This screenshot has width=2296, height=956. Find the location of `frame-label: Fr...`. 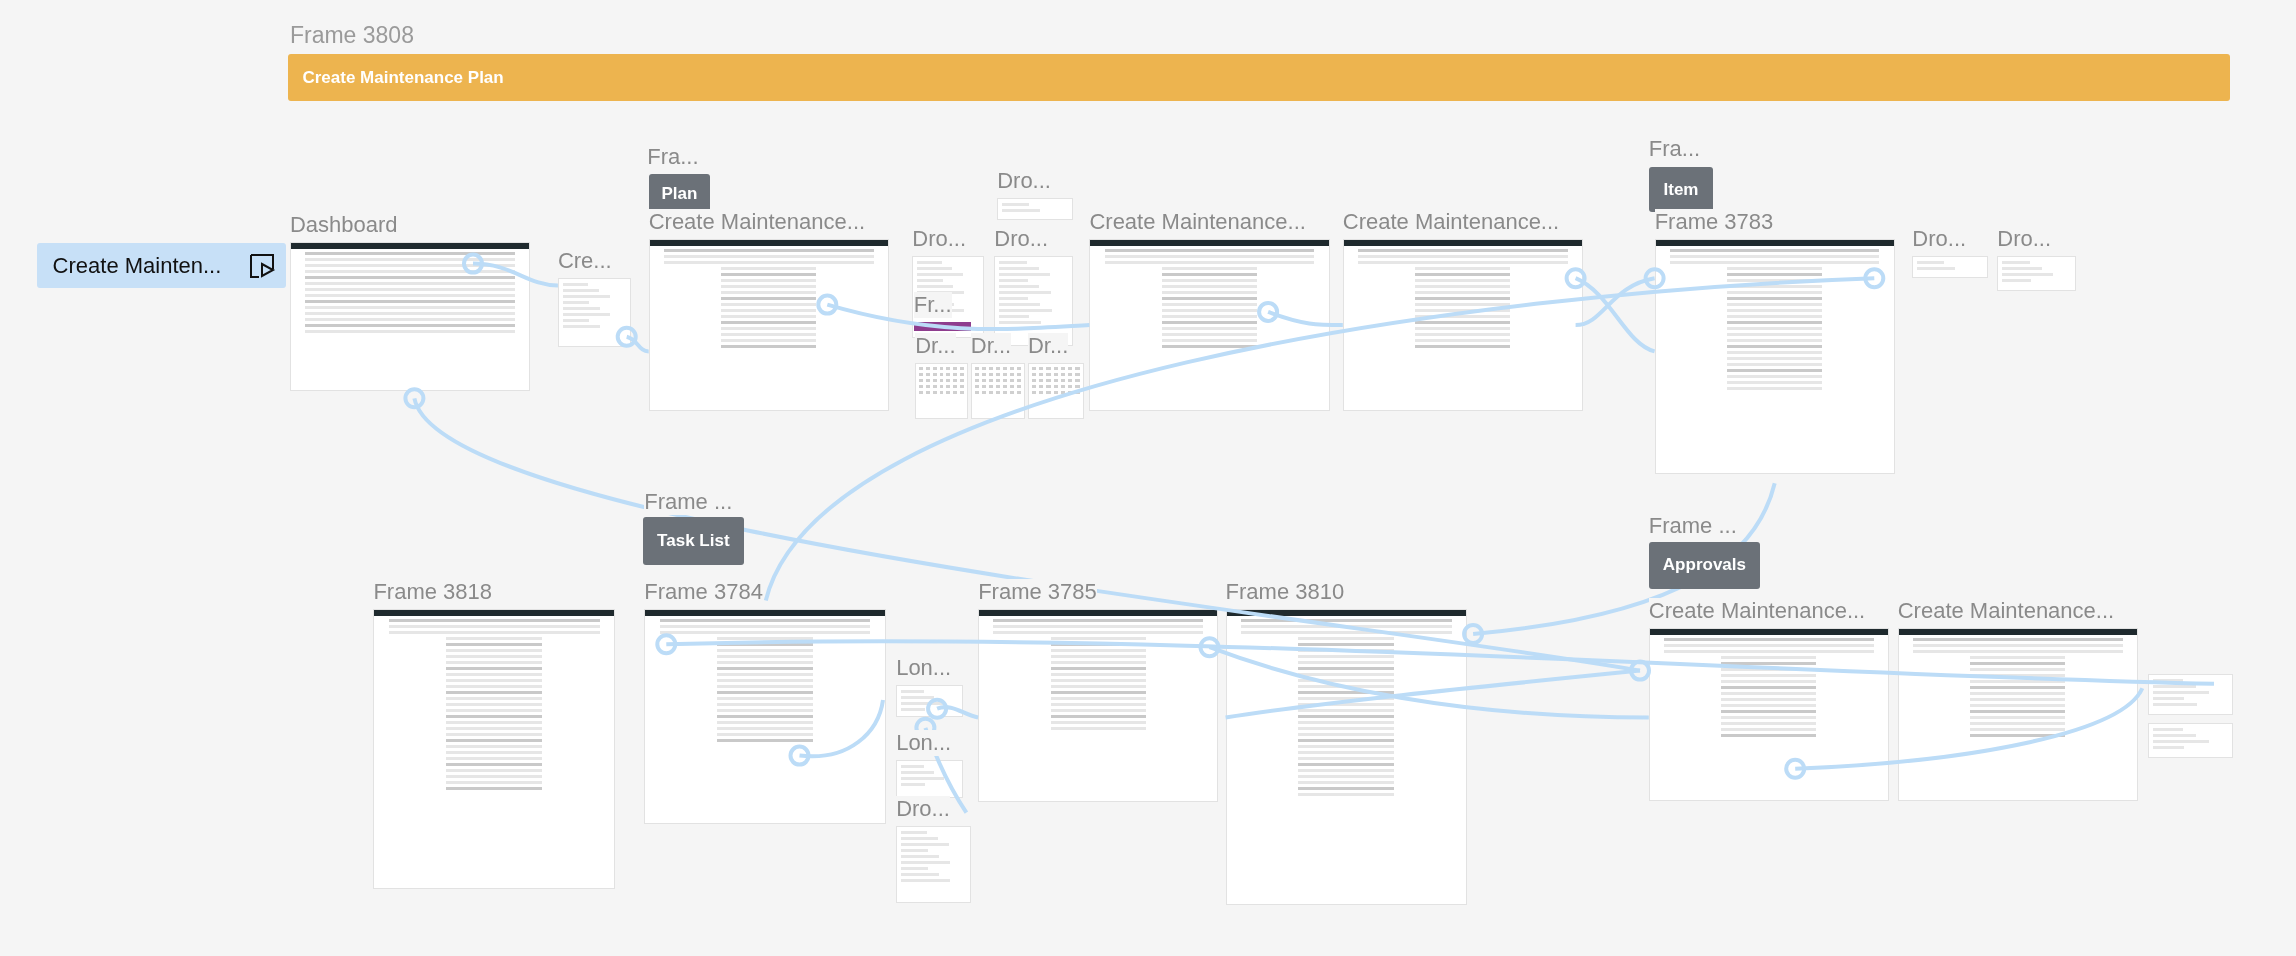

frame-label: Fr... is located at coordinates (932, 305).